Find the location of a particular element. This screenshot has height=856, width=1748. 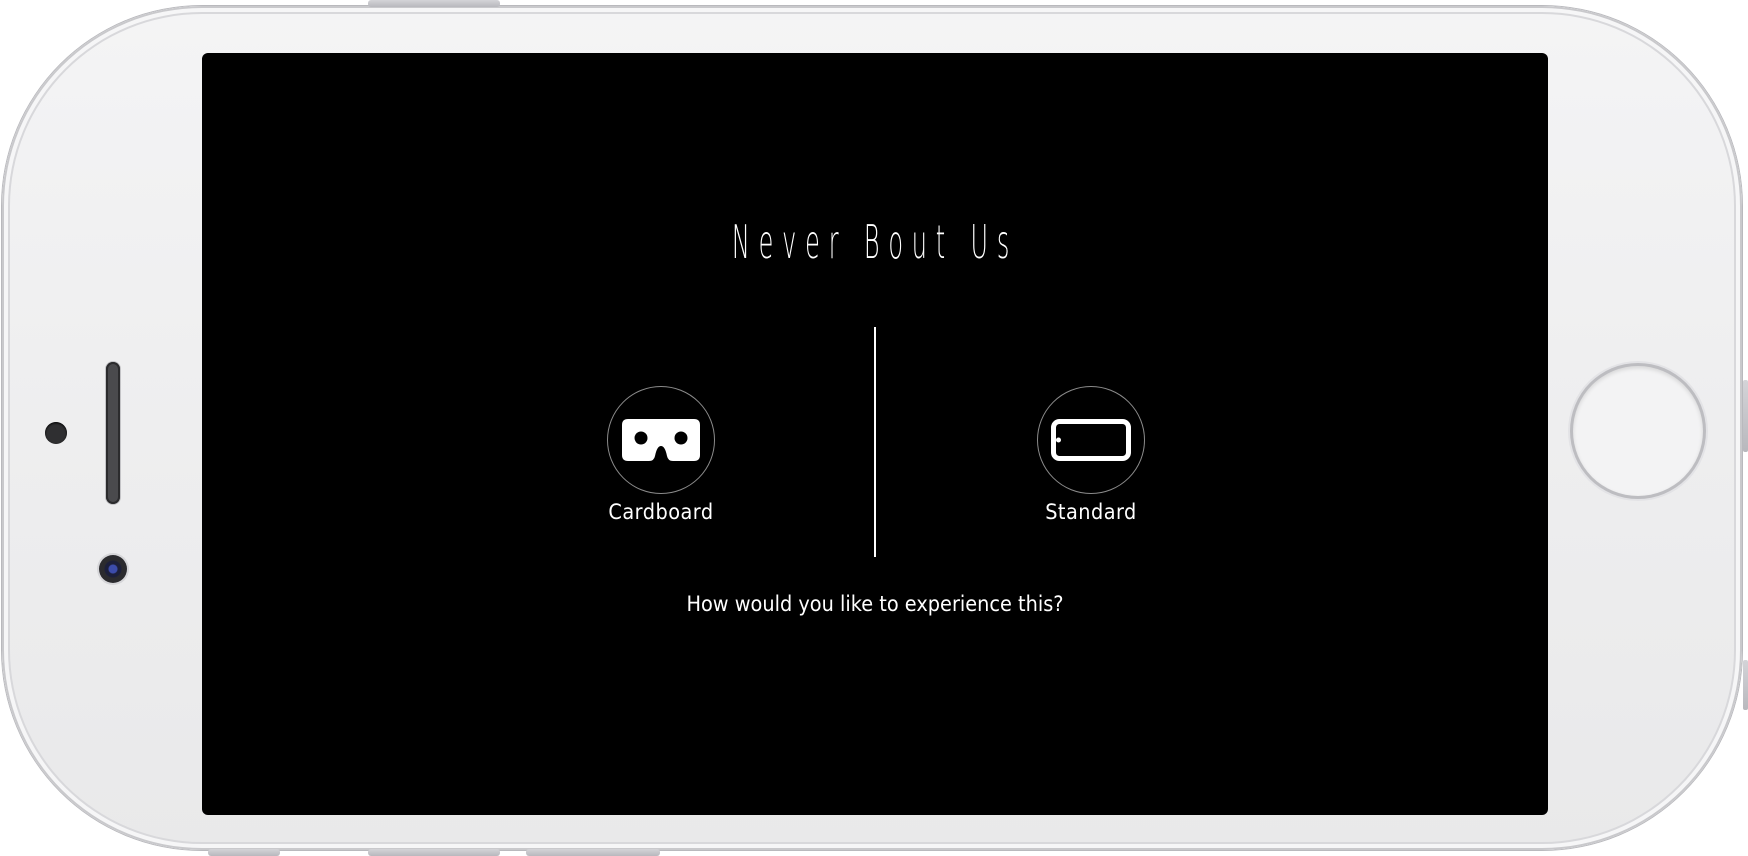

volume-down-button is located at coordinates (593, 852).